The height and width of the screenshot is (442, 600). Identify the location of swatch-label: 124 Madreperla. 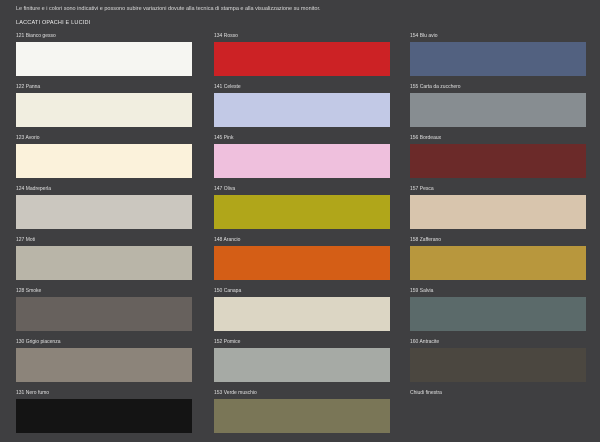
(34, 189).